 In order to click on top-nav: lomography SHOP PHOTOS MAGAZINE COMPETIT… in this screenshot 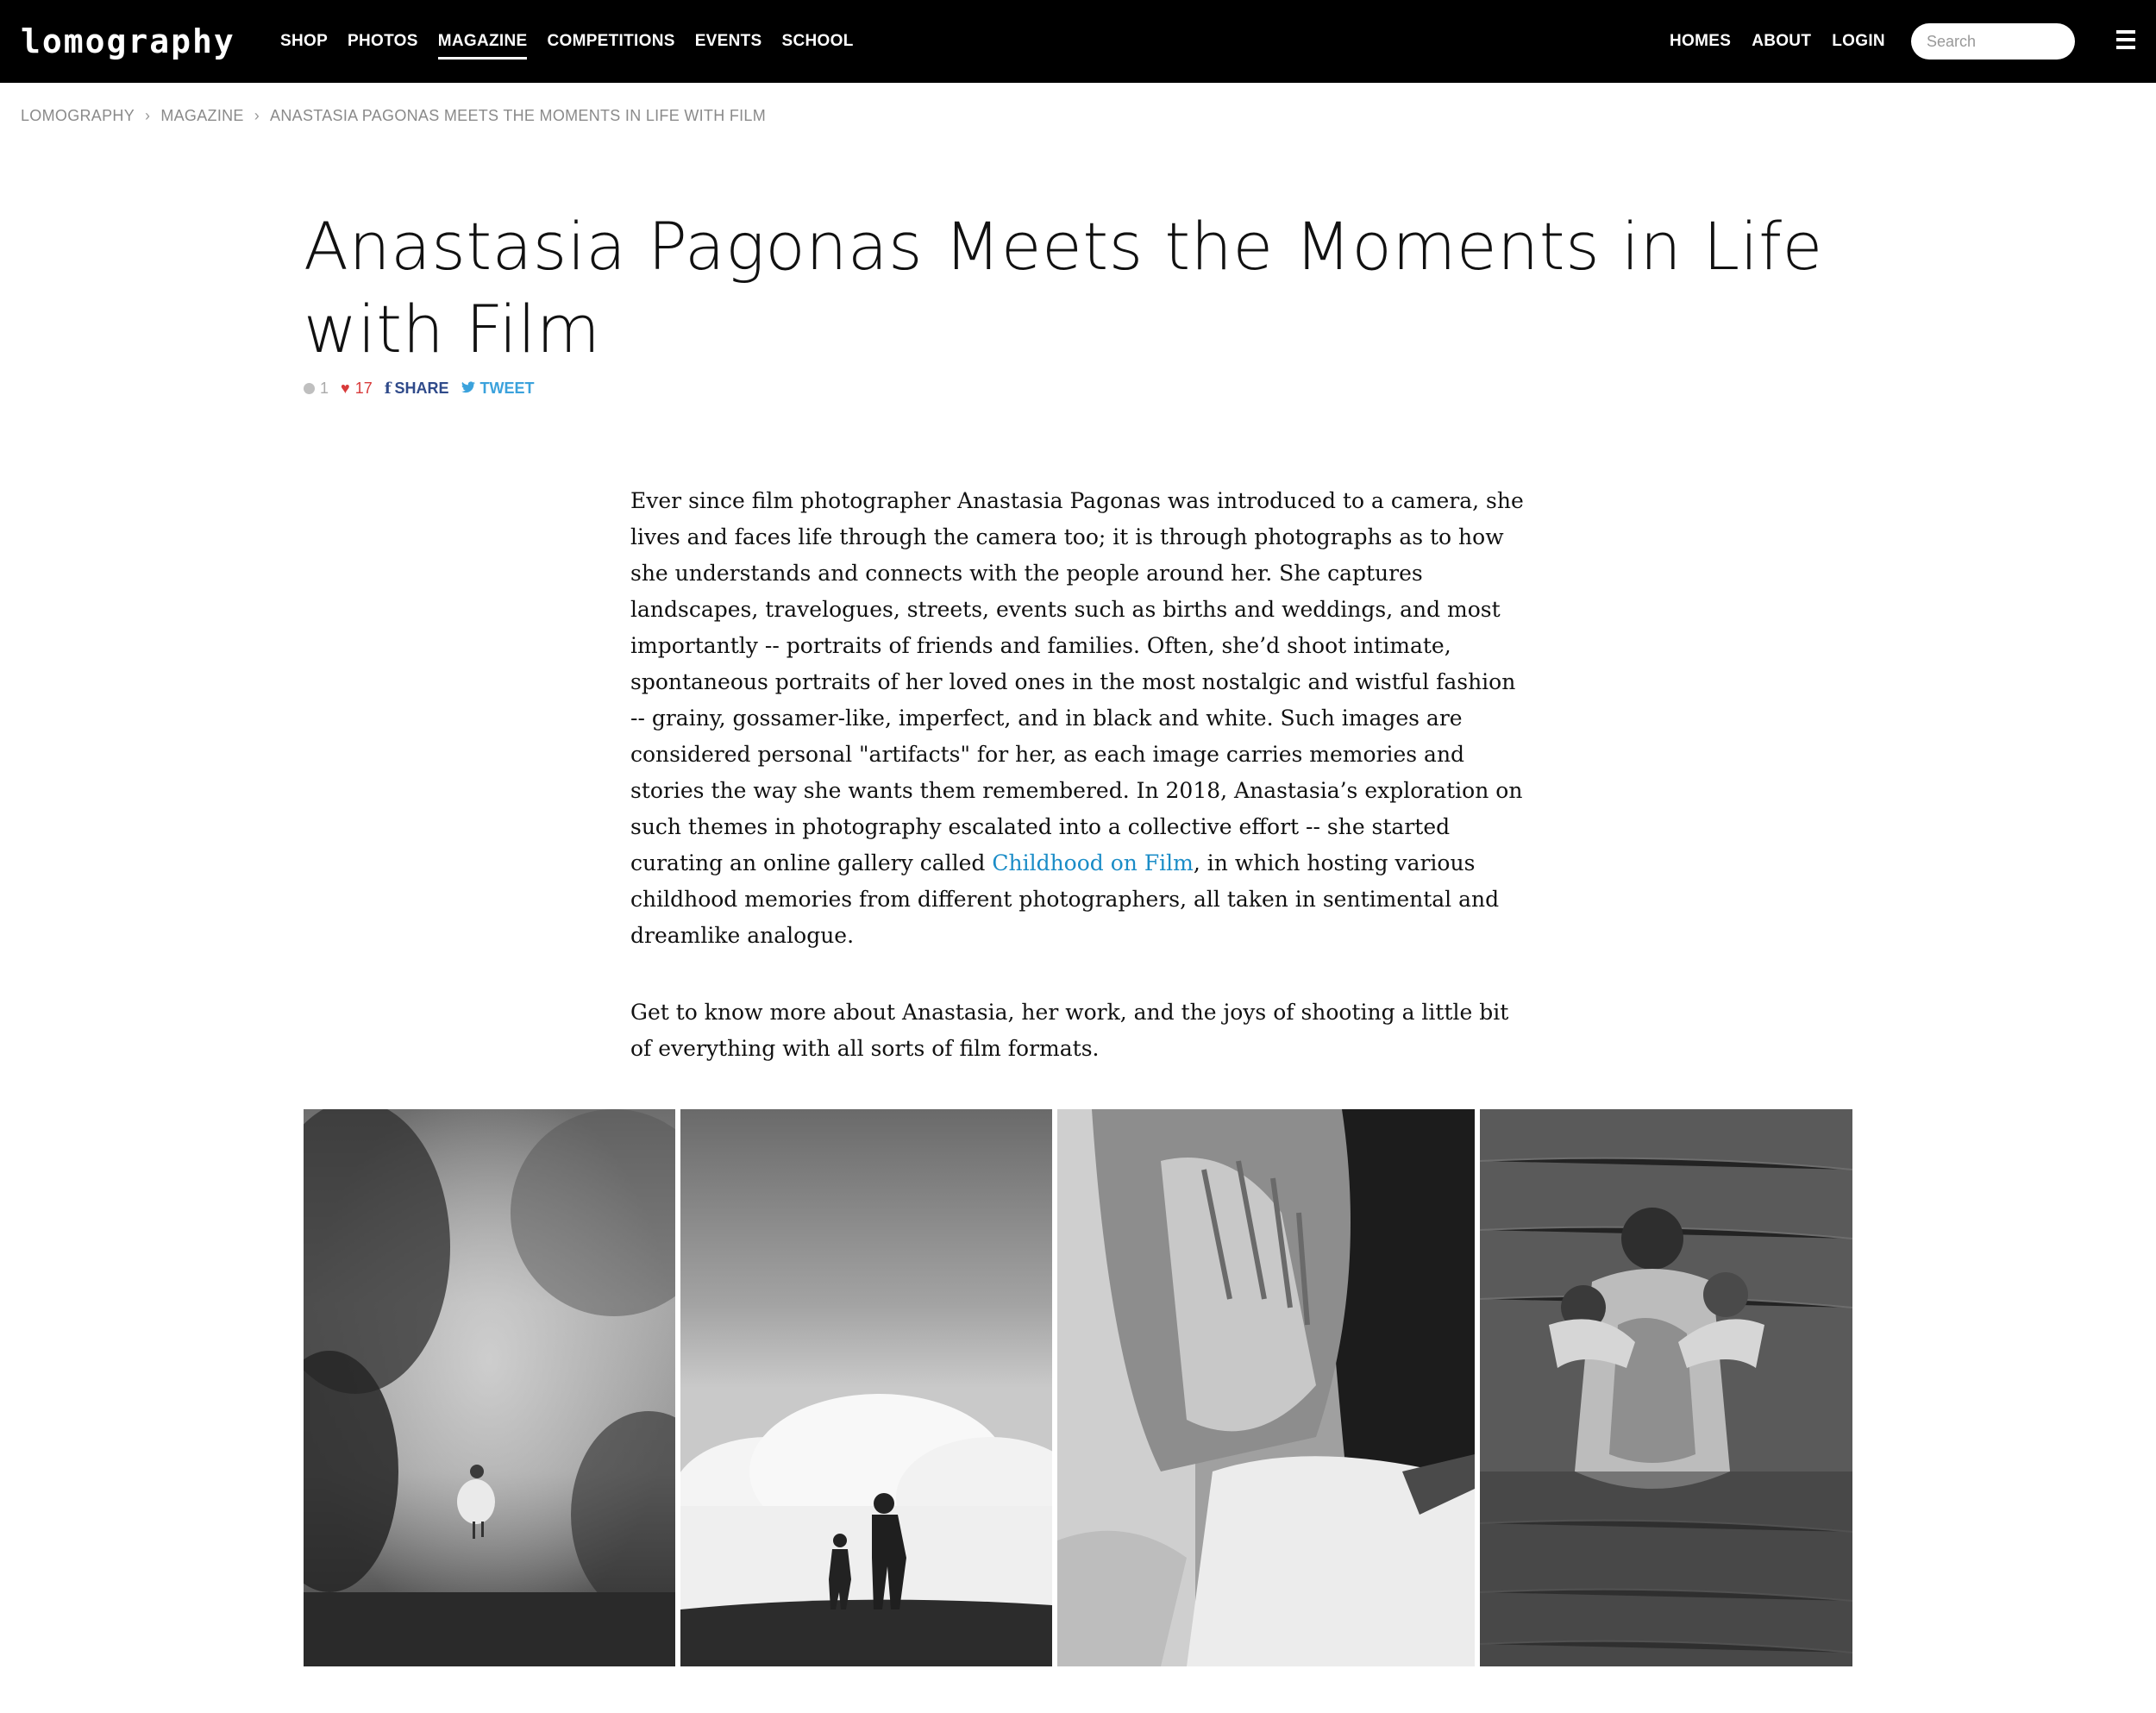, I will do `click(1078, 41)`.